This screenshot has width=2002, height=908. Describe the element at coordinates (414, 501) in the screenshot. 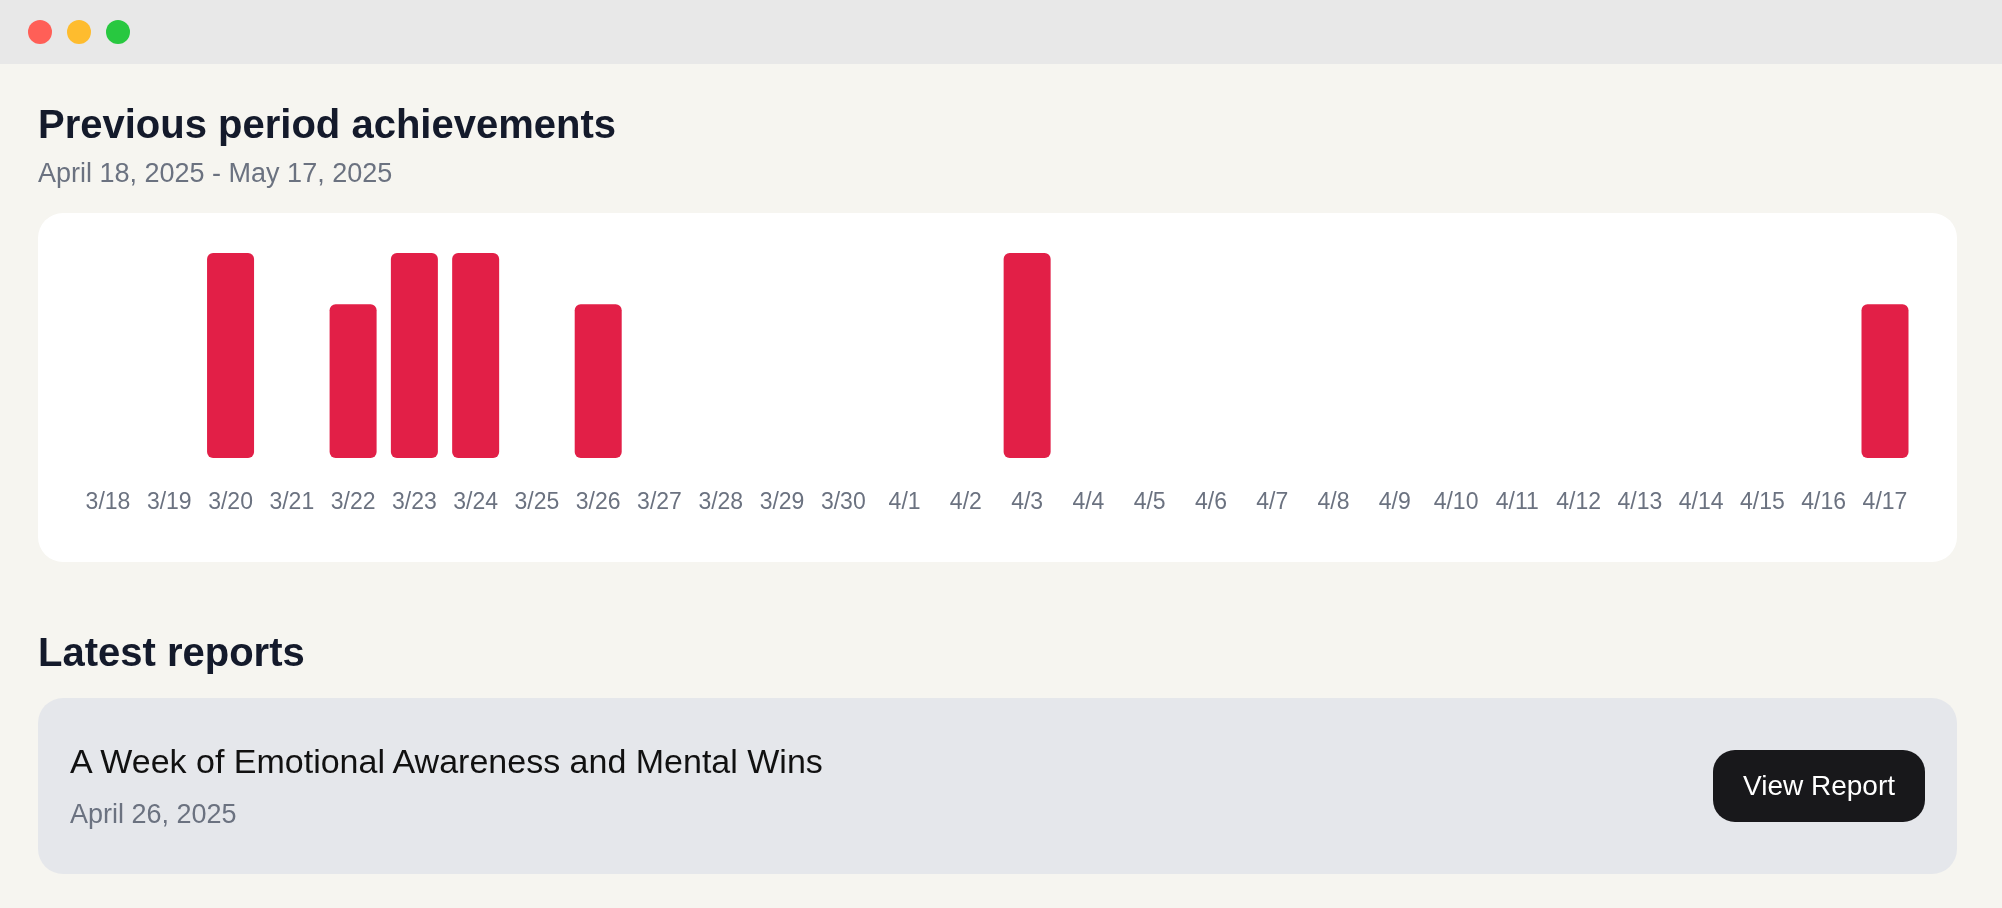

I see `axis-label: 3/23` at that location.